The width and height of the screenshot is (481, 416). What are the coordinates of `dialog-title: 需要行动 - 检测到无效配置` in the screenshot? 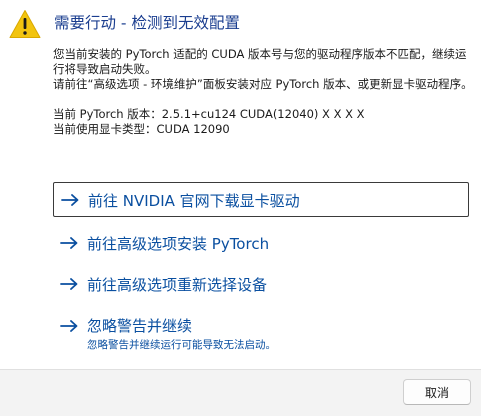 It's located at (147, 23).